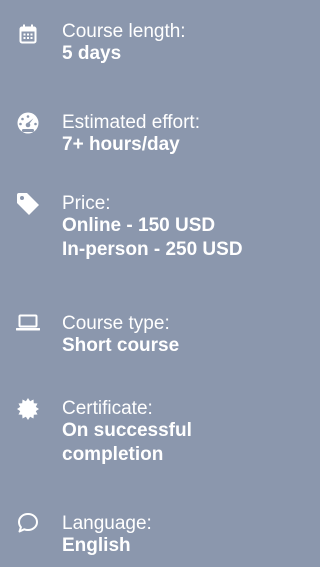 Image resolution: width=320 pixels, height=567 pixels. I want to click on course-type-label: Course type:, so click(116, 323).